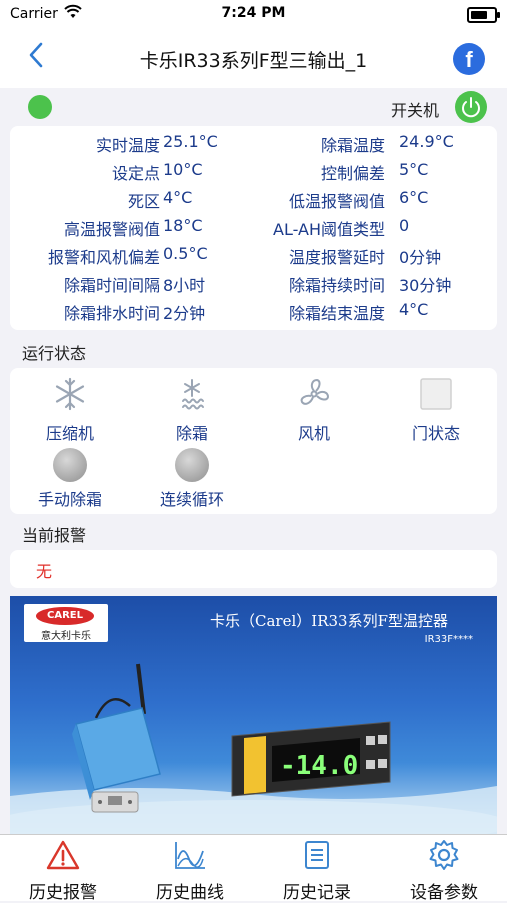 The width and height of the screenshot is (507, 903). I want to click on state-manual-defrost: 手动除霜, so click(70, 479).